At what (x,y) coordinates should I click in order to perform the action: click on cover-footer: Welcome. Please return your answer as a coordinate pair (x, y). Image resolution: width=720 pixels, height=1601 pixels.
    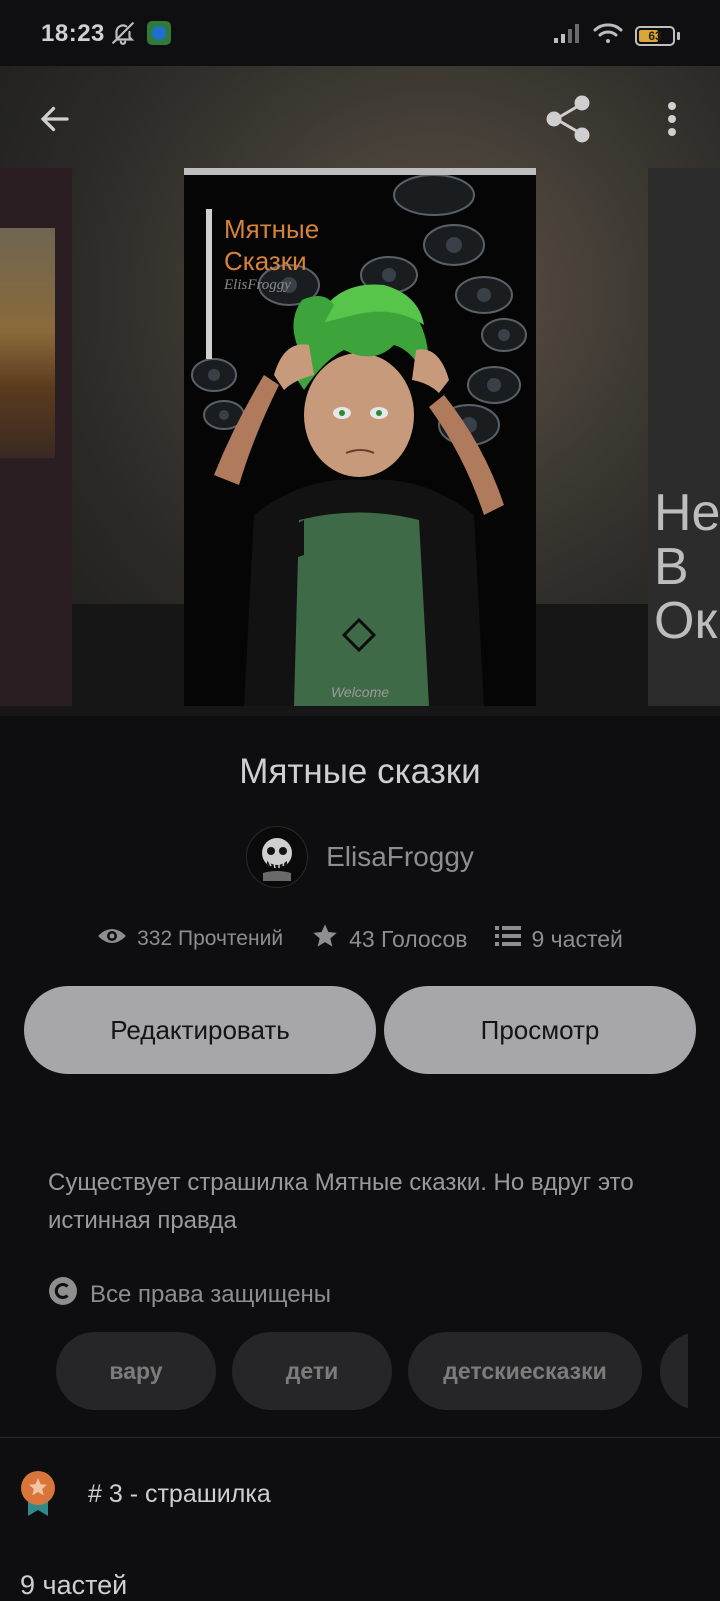
    Looking at the image, I should click on (360, 692).